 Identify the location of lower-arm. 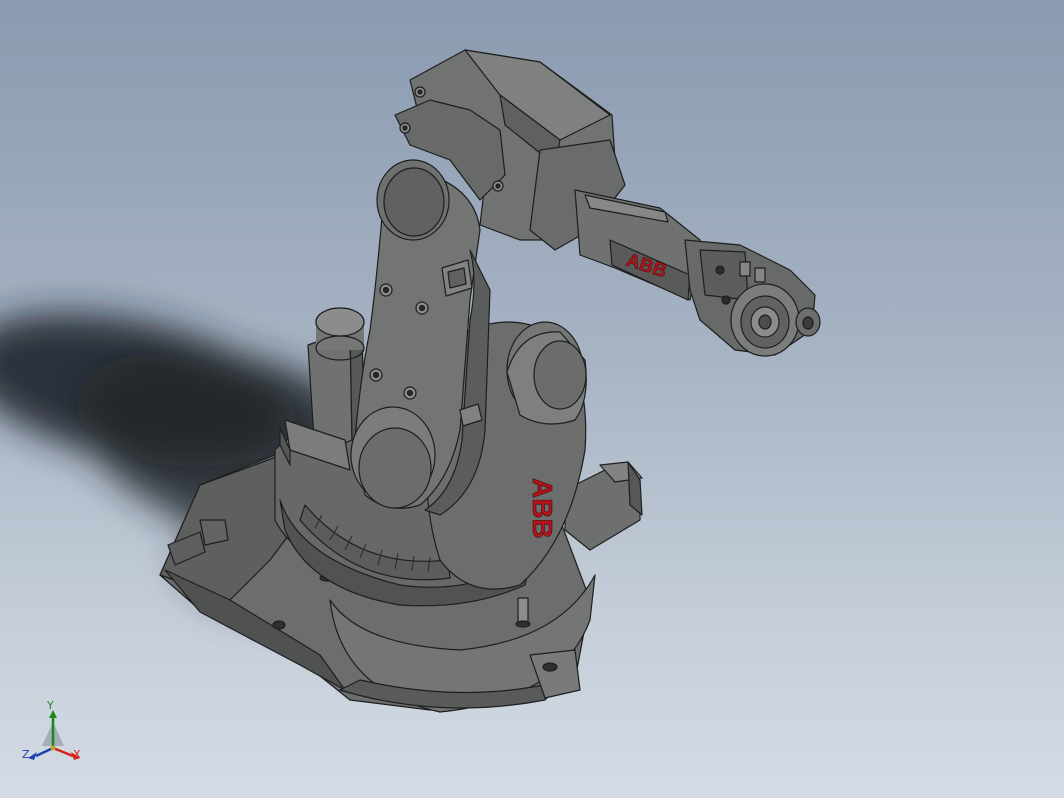
(420, 337).